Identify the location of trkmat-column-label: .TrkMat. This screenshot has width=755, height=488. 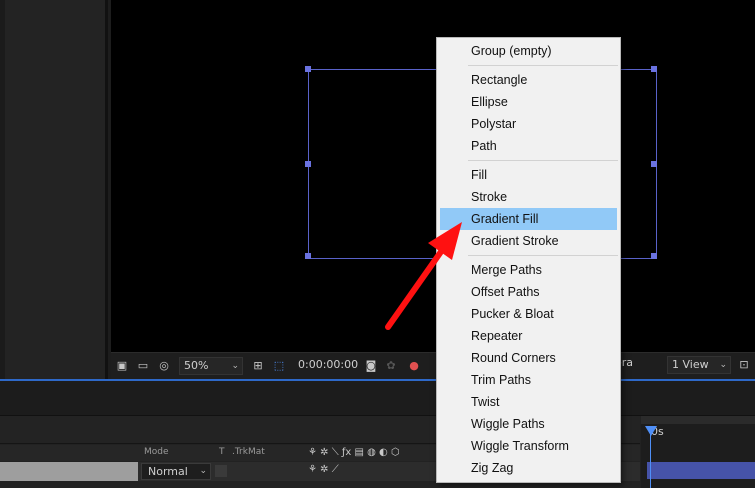
(248, 452).